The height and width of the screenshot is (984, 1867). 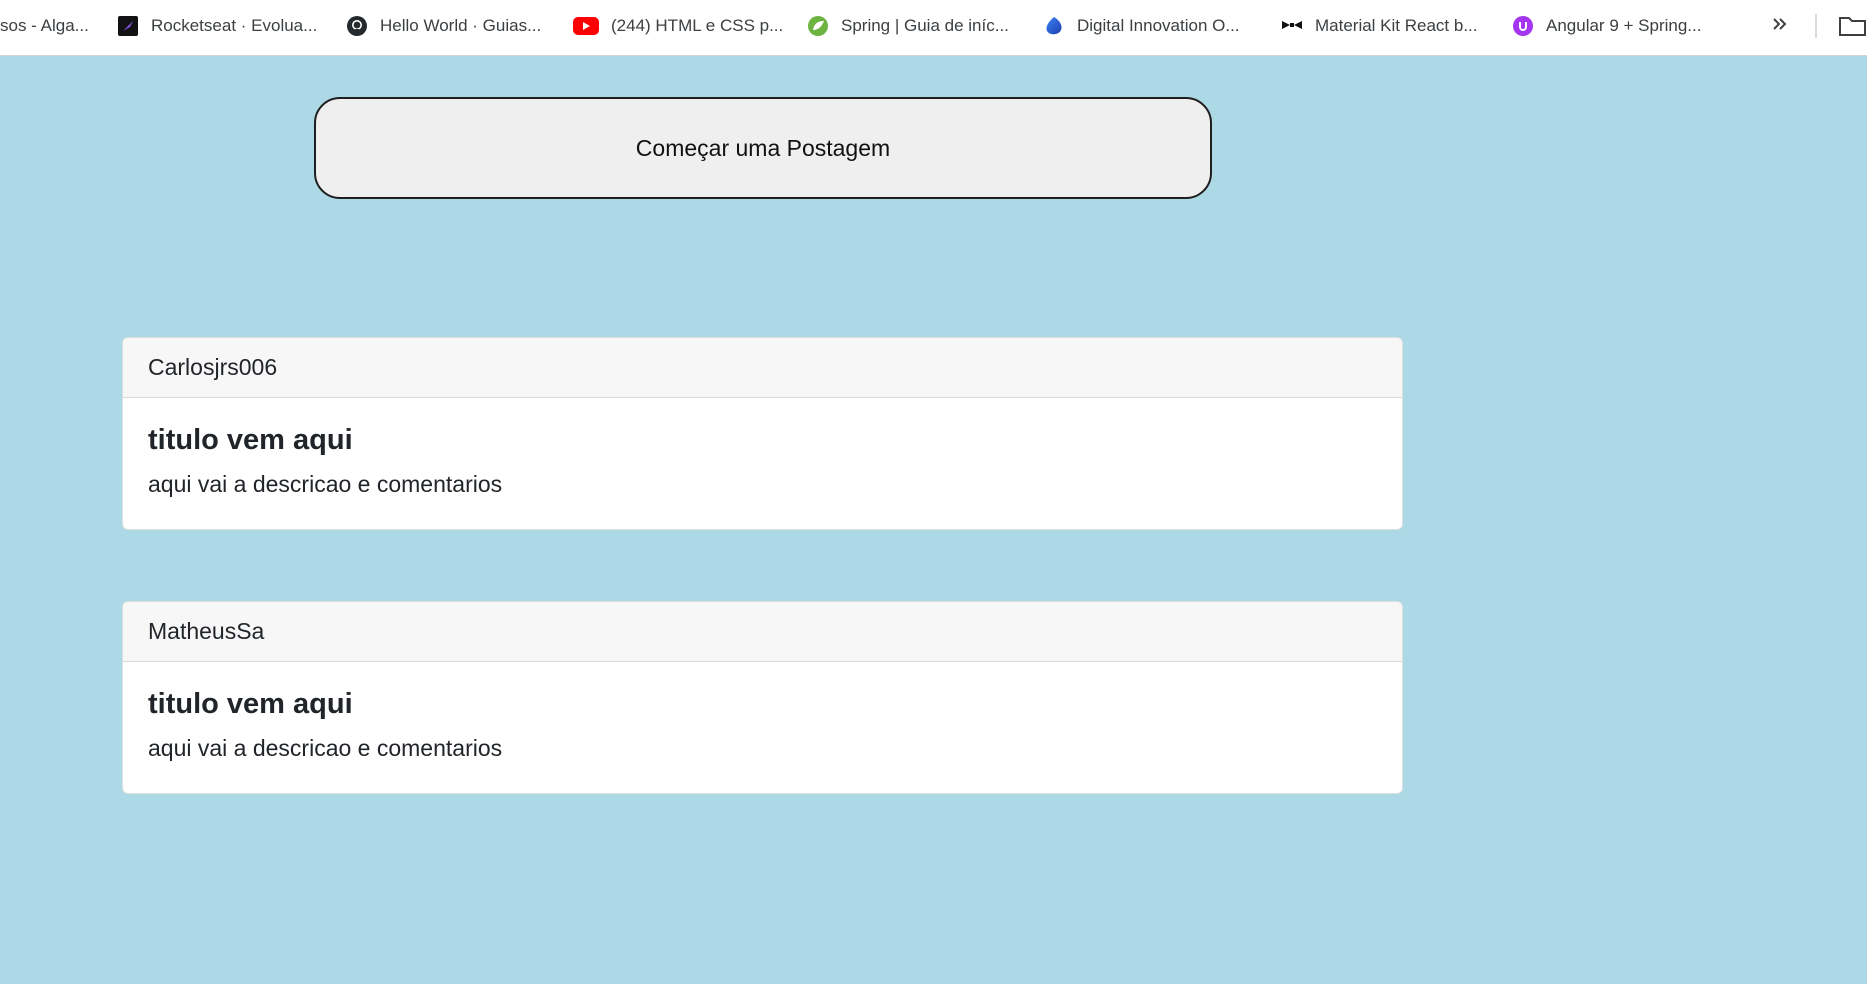 I want to click on bookmarks-overflow-button, so click(x=1780, y=26).